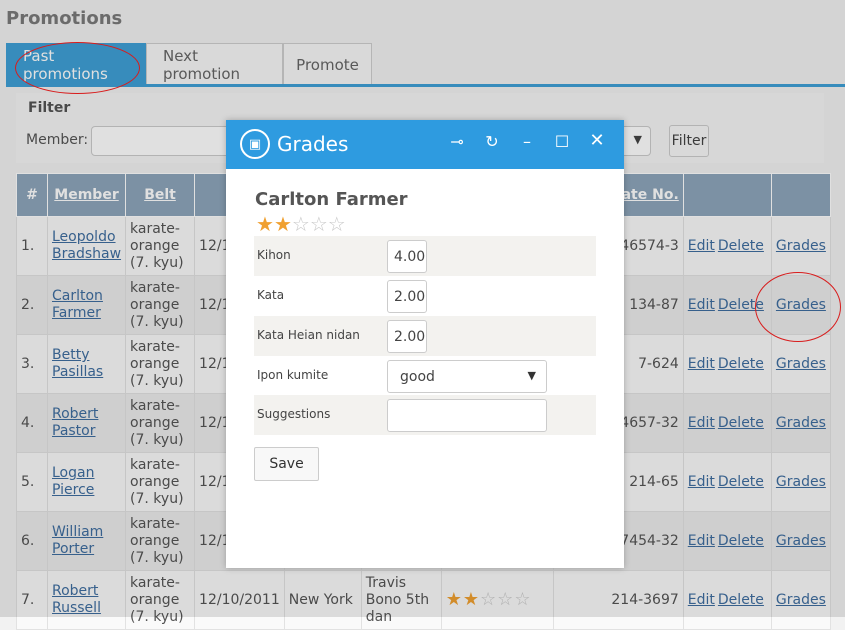 The height and width of the screenshot is (630, 845). Describe the element at coordinates (457, 141) in the screenshot. I see `pin-icon: ⊸` at that location.